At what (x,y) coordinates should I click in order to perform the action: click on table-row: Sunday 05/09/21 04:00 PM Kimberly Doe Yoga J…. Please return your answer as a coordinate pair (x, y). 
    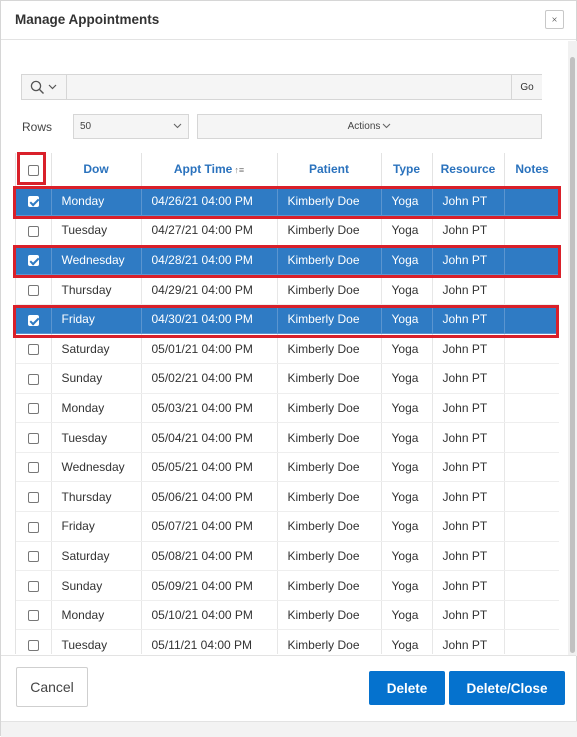
    Looking at the image, I should click on (287, 585).